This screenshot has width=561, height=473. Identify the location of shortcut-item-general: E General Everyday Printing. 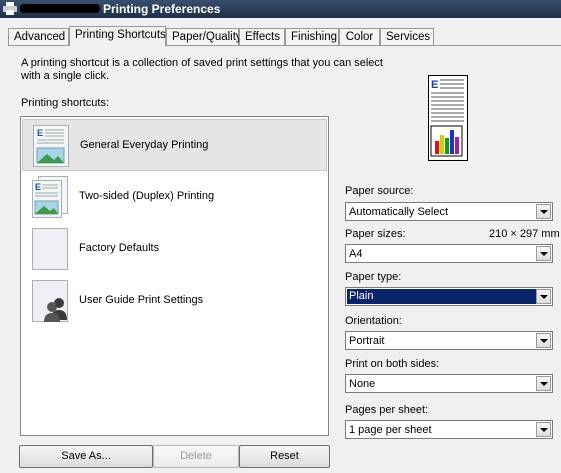
(174, 145).